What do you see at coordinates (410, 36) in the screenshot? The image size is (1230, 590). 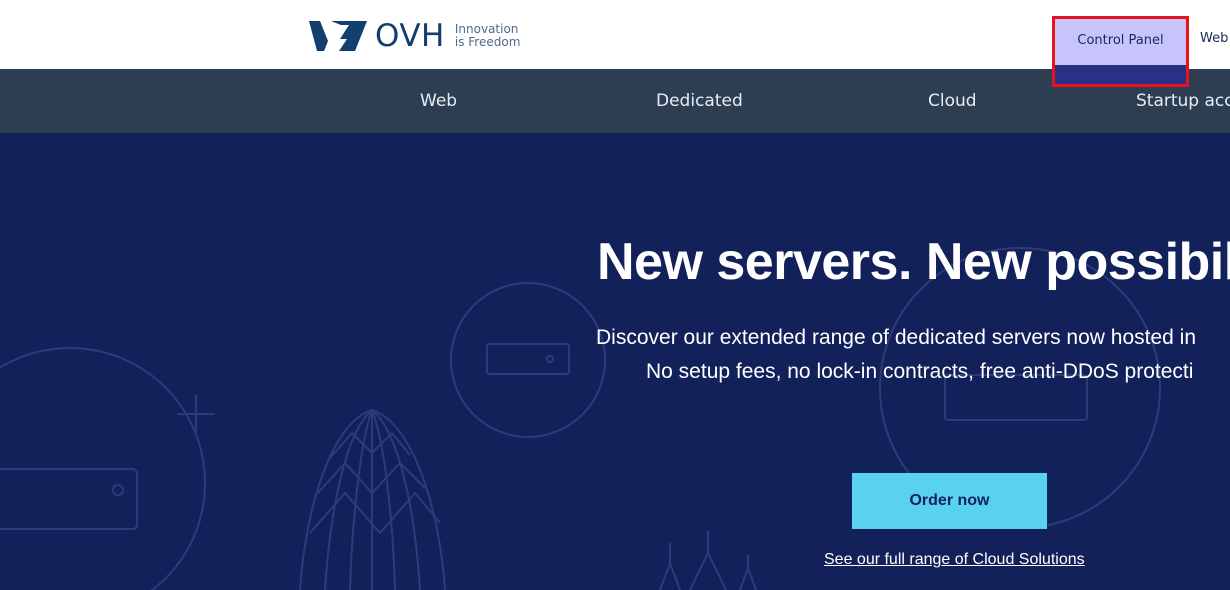 I see `logo-wordmark: OVH` at bounding box center [410, 36].